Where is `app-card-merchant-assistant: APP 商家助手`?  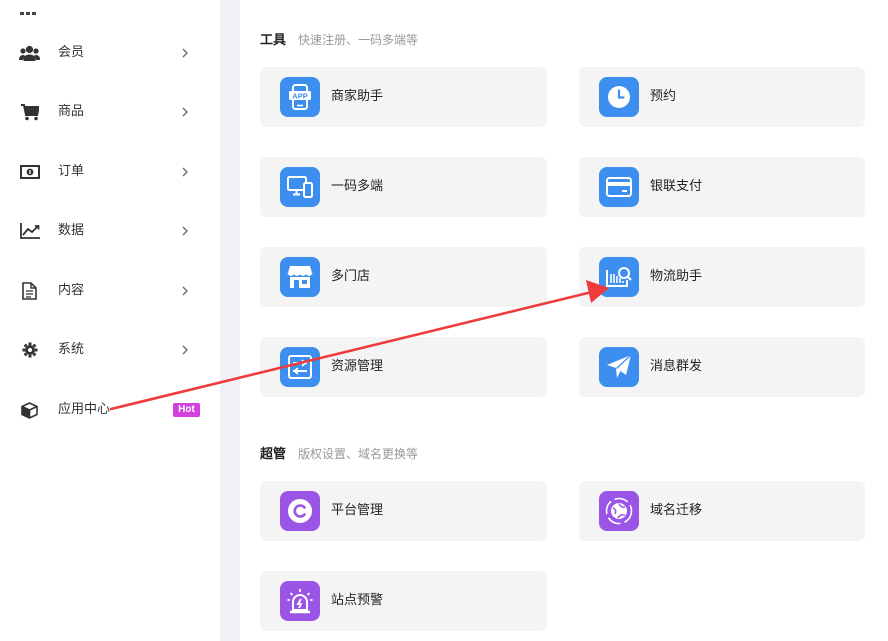
app-card-merchant-assistant: APP 商家助手 is located at coordinates (403, 97).